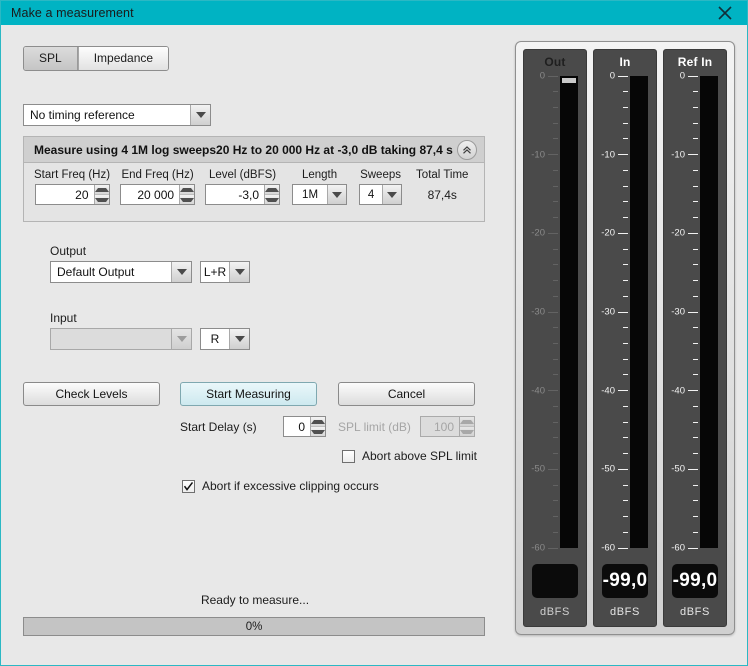  I want to click on param-total-time: Total Time 87,4s, so click(442, 187).